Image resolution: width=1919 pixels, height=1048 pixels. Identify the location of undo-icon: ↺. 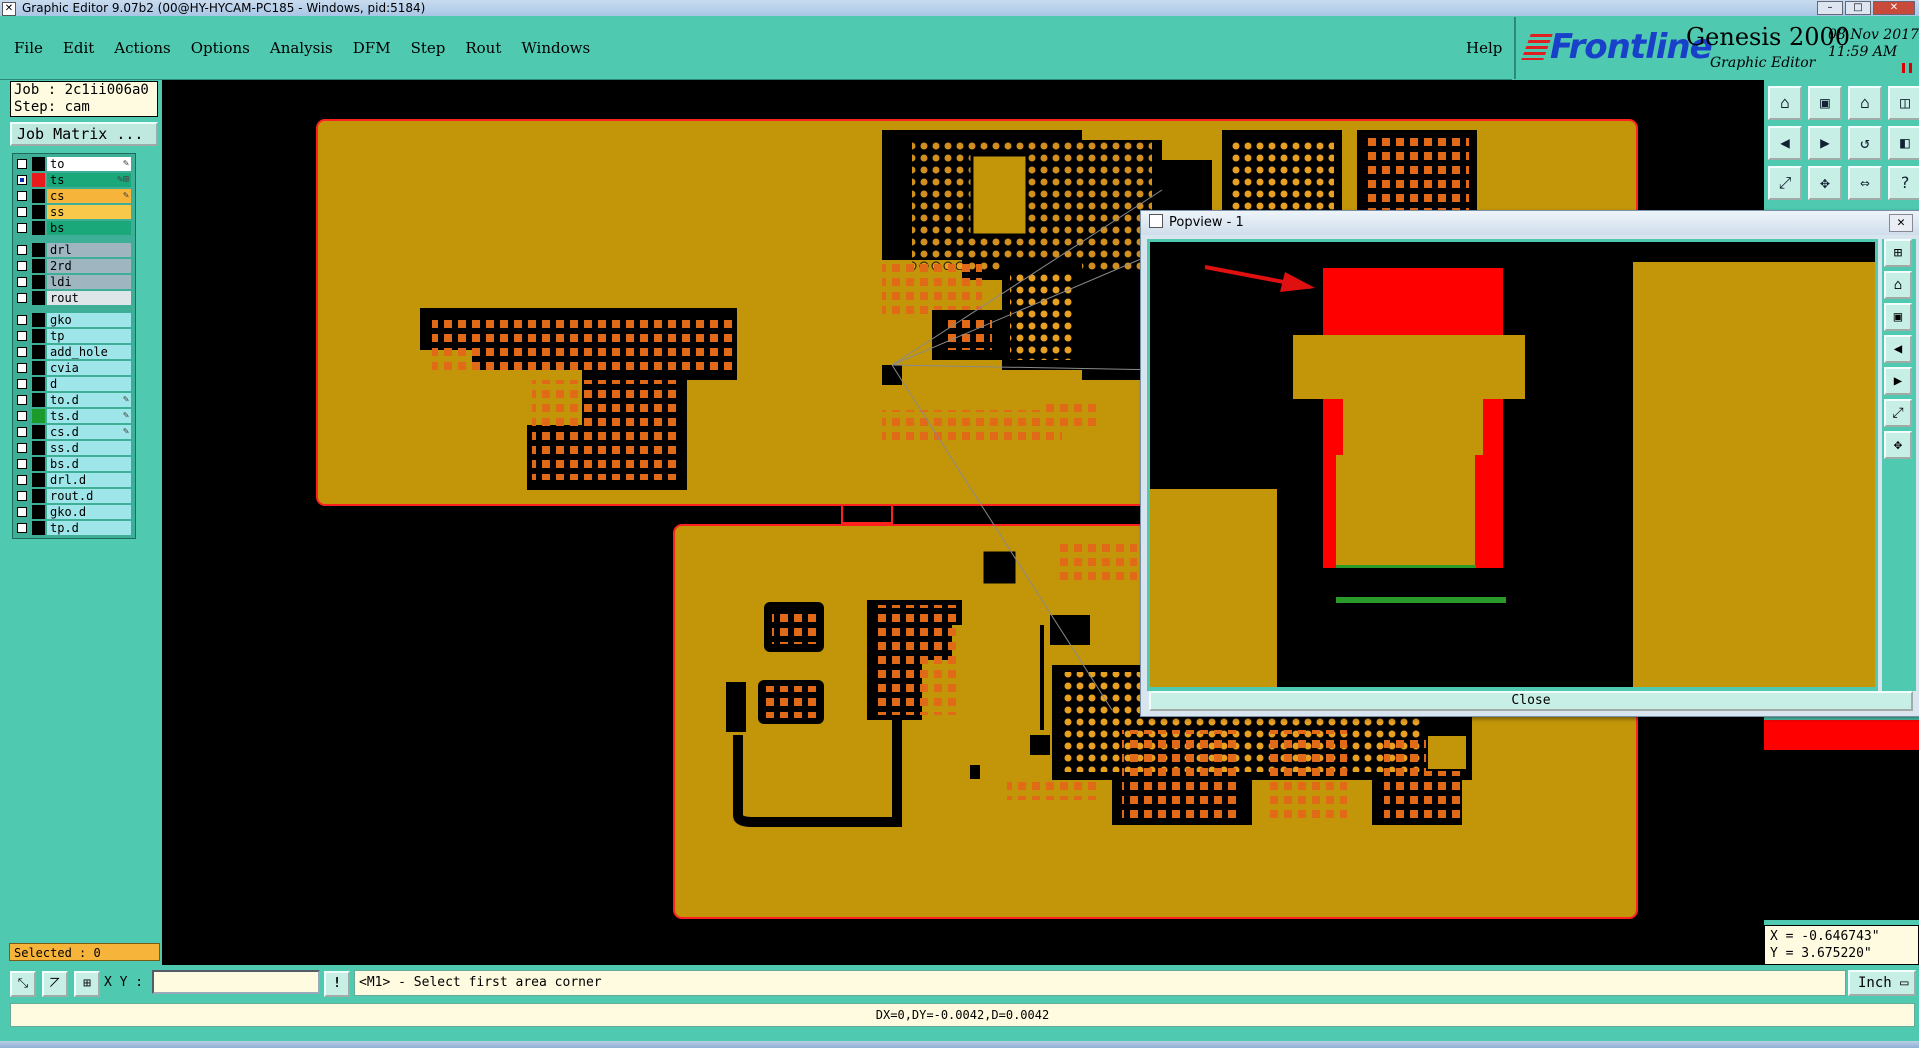
(1865, 143).